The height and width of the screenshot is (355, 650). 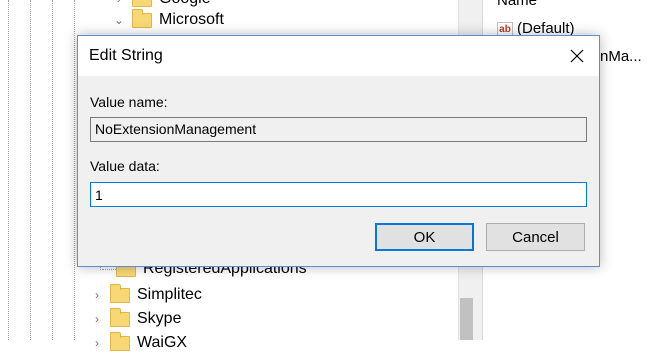 What do you see at coordinates (109, 269) in the screenshot?
I see `tree-connector` at bounding box center [109, 269].